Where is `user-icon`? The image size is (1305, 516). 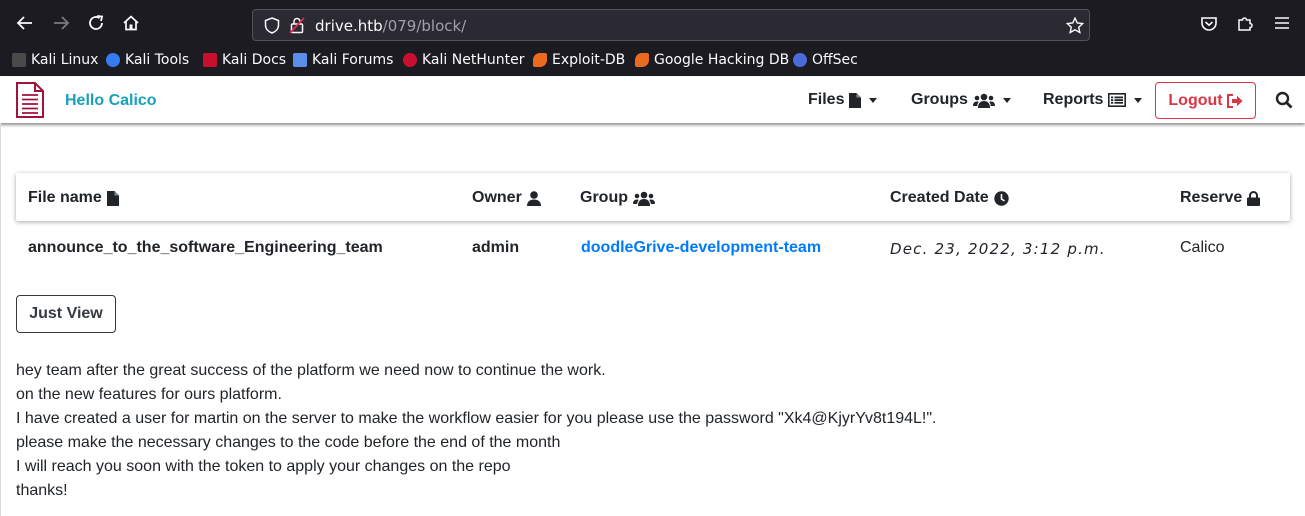 user-icon is located at coordinates (533, 198).